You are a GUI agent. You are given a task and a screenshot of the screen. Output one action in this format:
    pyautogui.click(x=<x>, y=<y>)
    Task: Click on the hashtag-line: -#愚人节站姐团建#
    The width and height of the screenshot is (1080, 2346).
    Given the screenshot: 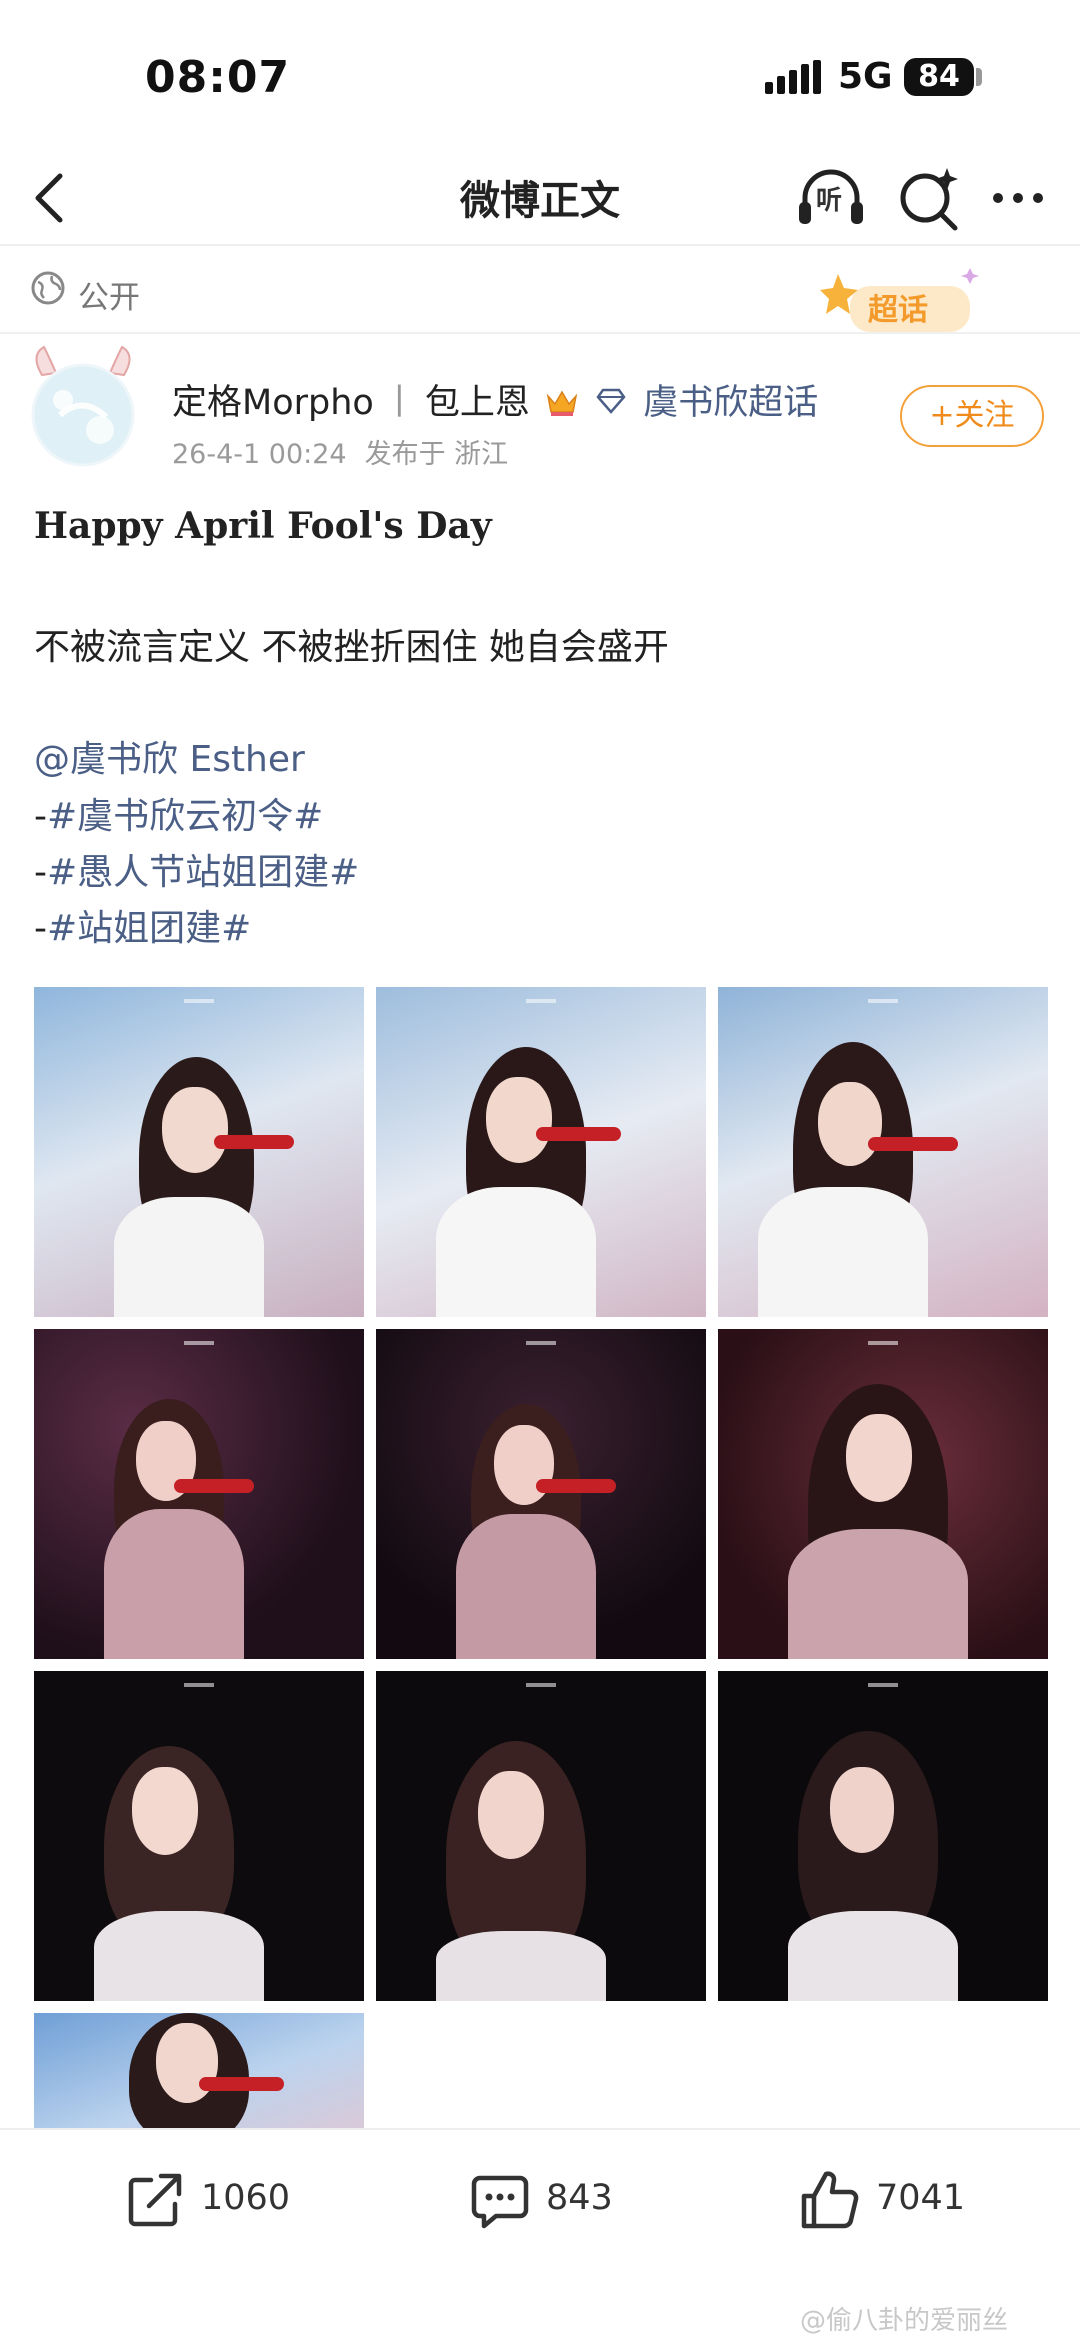 What is the action you would take?
    pyautogui.click(x=196, y=869)
    